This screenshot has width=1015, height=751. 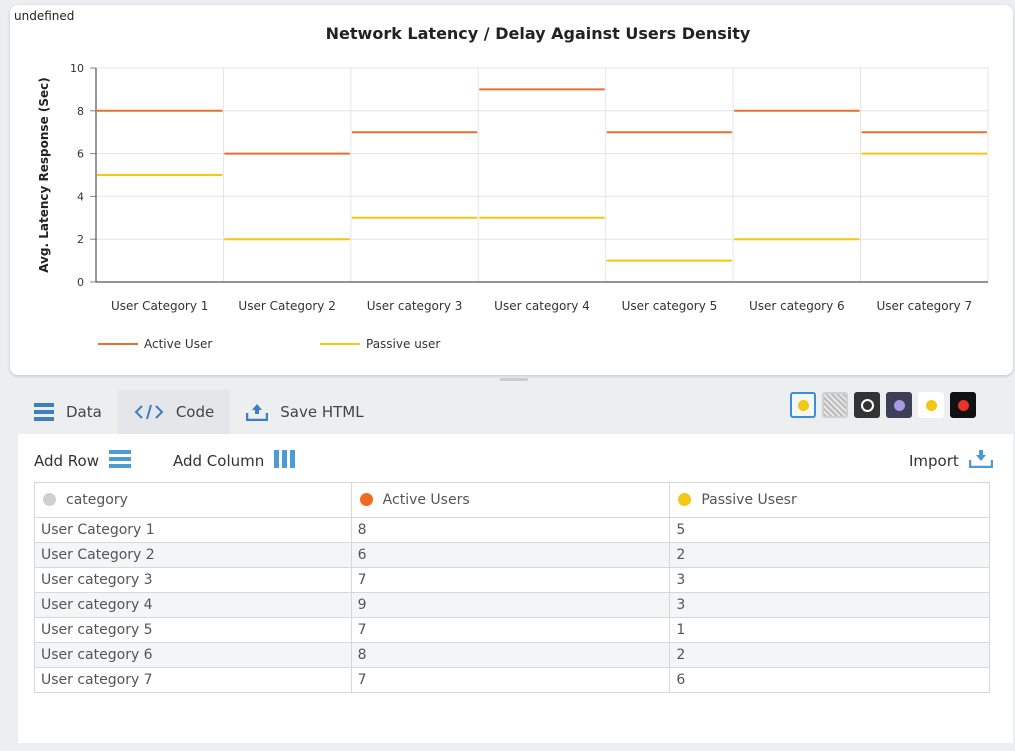 What do you see at coordinates (924, 306) in the screenshot?
I see `x-tick-label: User category 7` at bounding box center [924, 306].